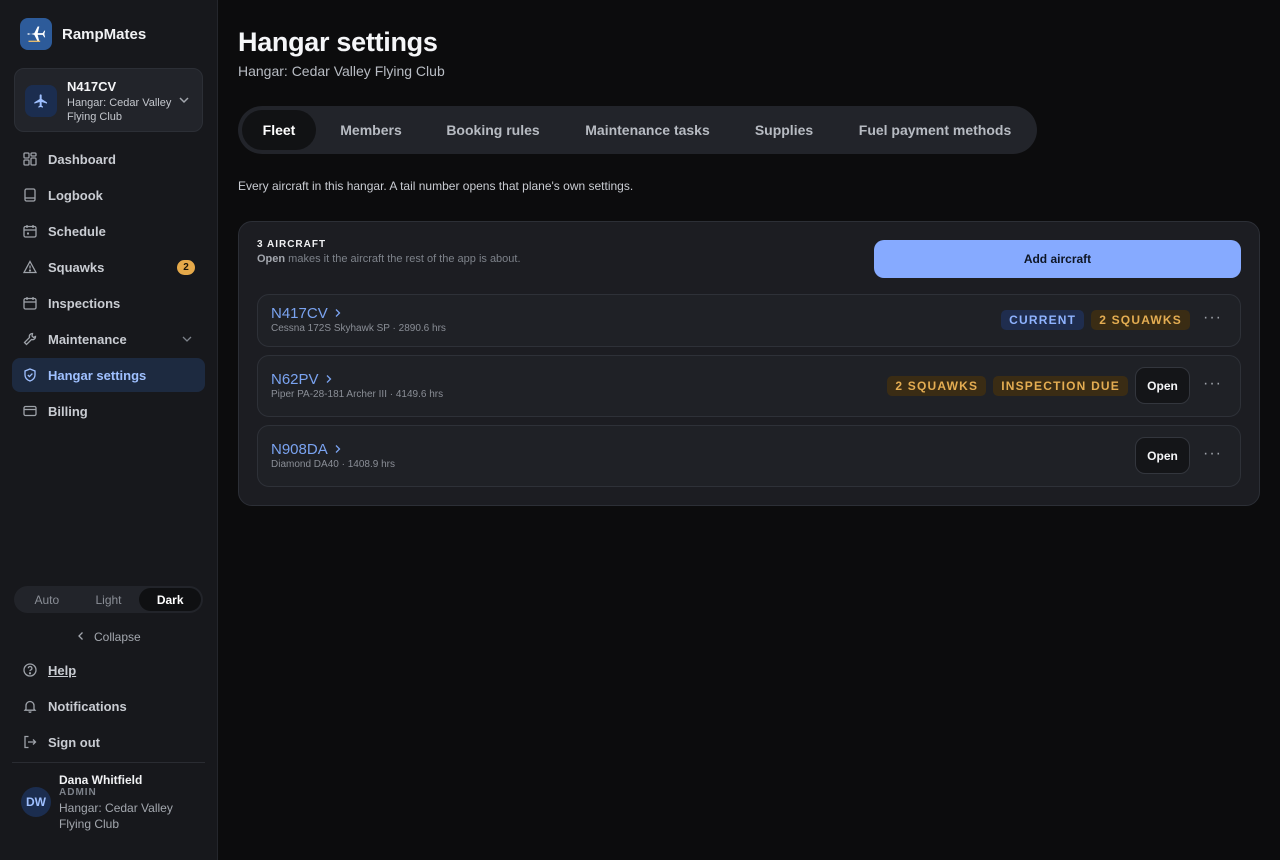 The width and height of the screenshot is (1280, 860). What do you see at coordinates (935, 130) in the screenshot?
I see `tab-fuel-payment-methods: Fuel payment methods` at bounding box center [935, 130].